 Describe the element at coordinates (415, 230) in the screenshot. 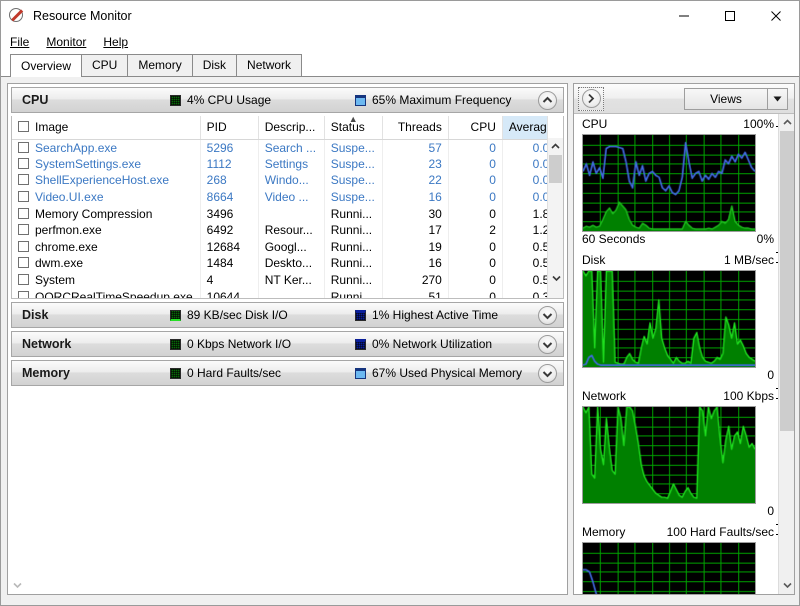

I see `cell-threads: 17` at that location.